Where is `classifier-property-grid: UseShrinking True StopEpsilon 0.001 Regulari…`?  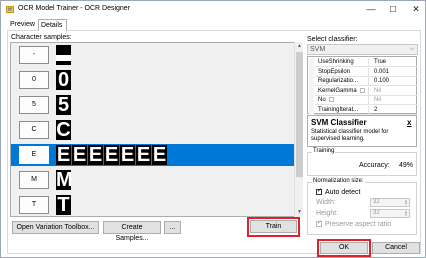 classifier-property-grid: UseShrinking True StopEpsilon 0.001 Regulari… is located at coordinates (362, 85).